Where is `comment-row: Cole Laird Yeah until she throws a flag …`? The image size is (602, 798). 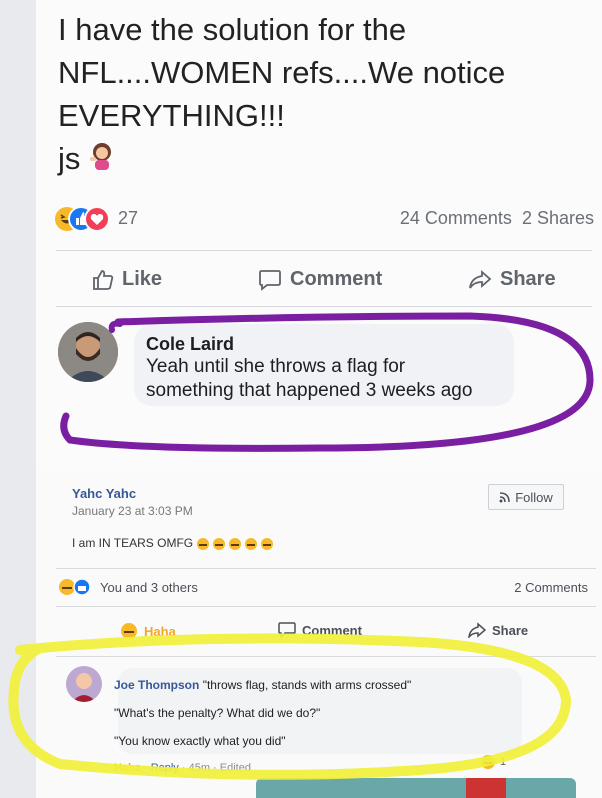
comment-row: Cole Laird Yeah until she throws a flag … is located at coordinates (324, 368).